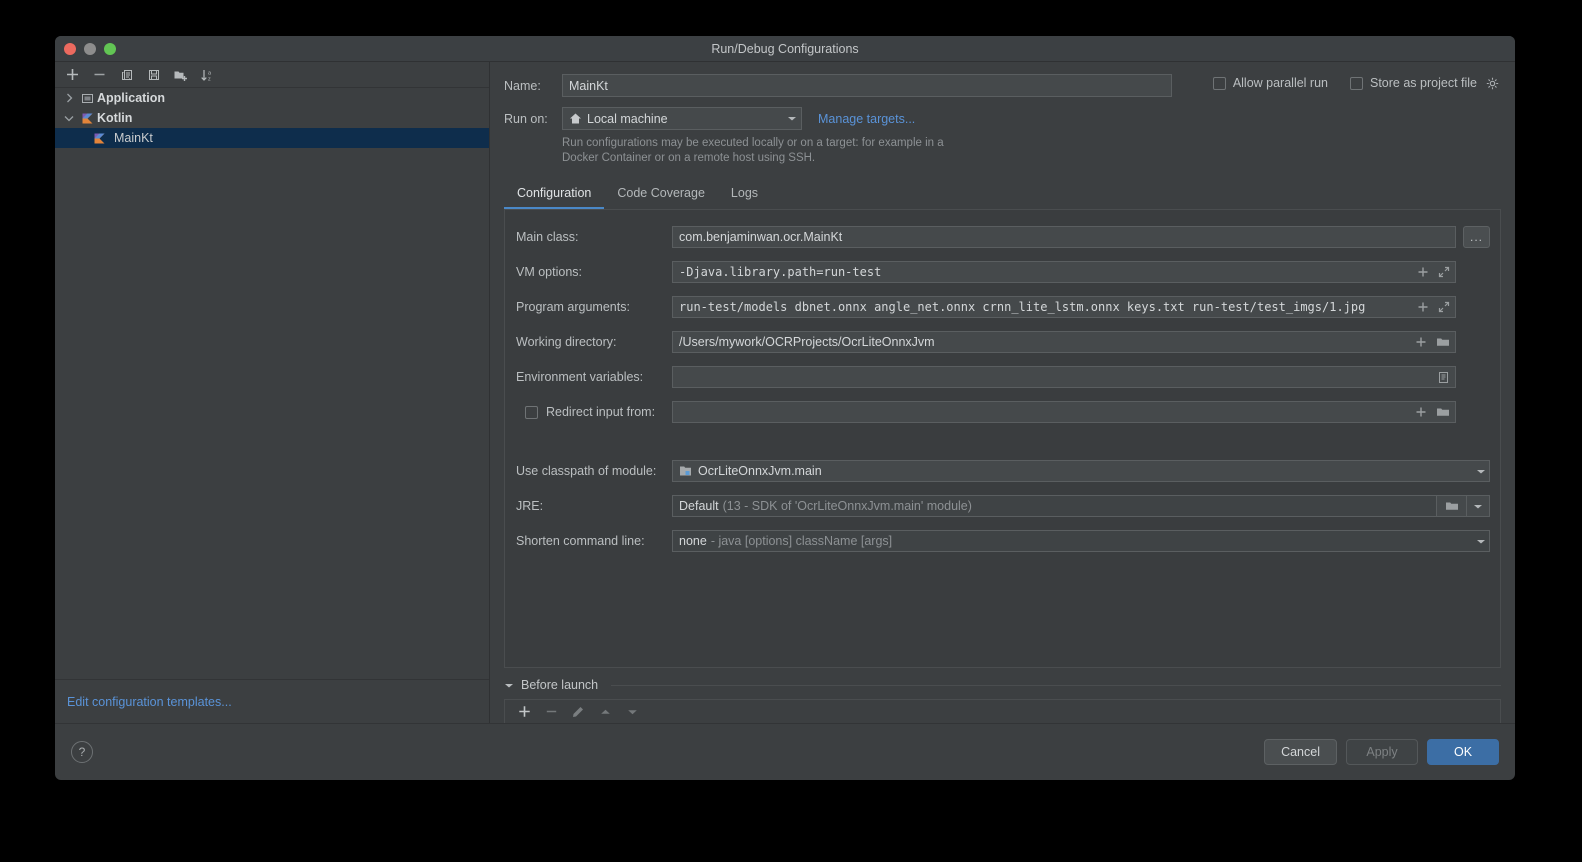  What do you see at coordinates (1081, 471) in the screenshot?
I see `use-classpath-of-module-select: OcrLiteOnnxJvm.main` at bounding box center [1081, 471].